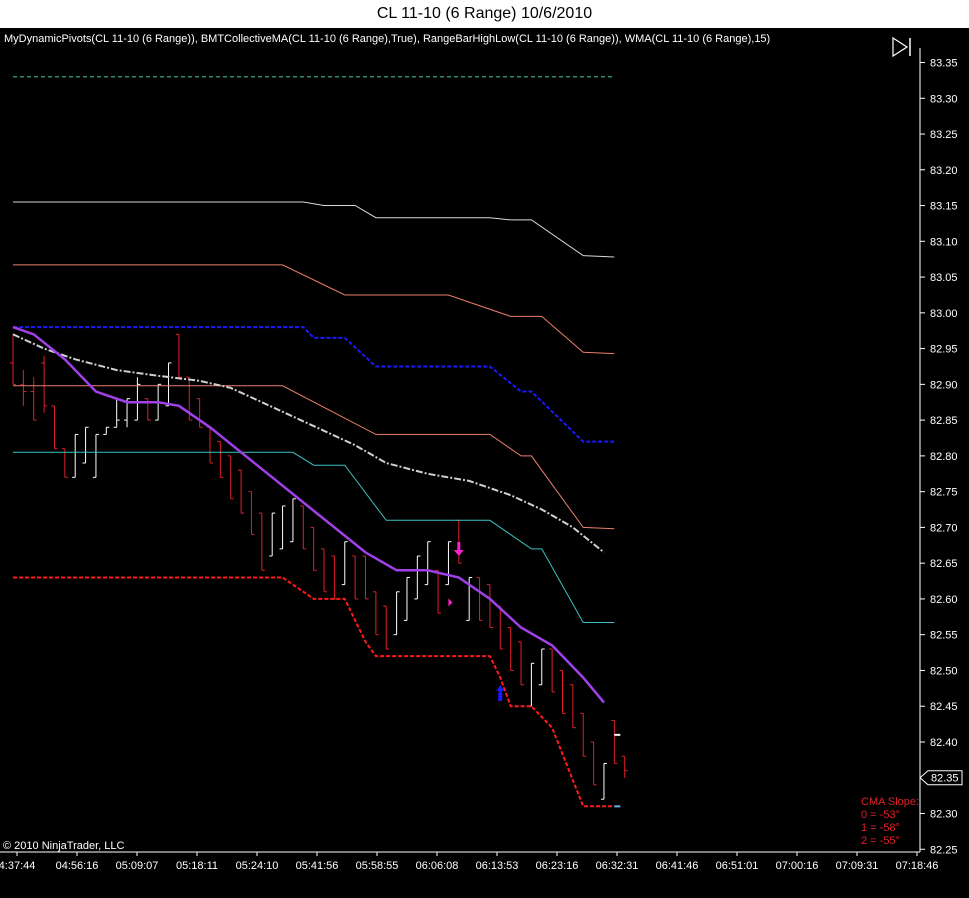 This screenshot has width=969, height=898. I want to click on y-tick-label: 83.10, so click(944, 242).